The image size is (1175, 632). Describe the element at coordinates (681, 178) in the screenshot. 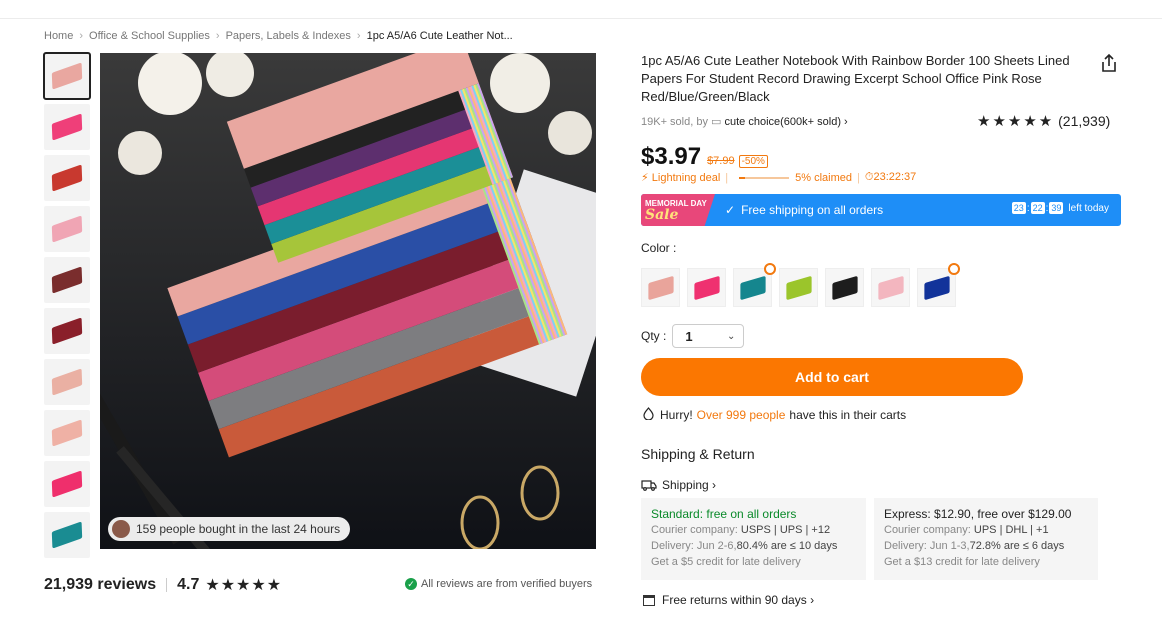

I see `lightning-deal-label: ⚡ Lightning deal` at that location.